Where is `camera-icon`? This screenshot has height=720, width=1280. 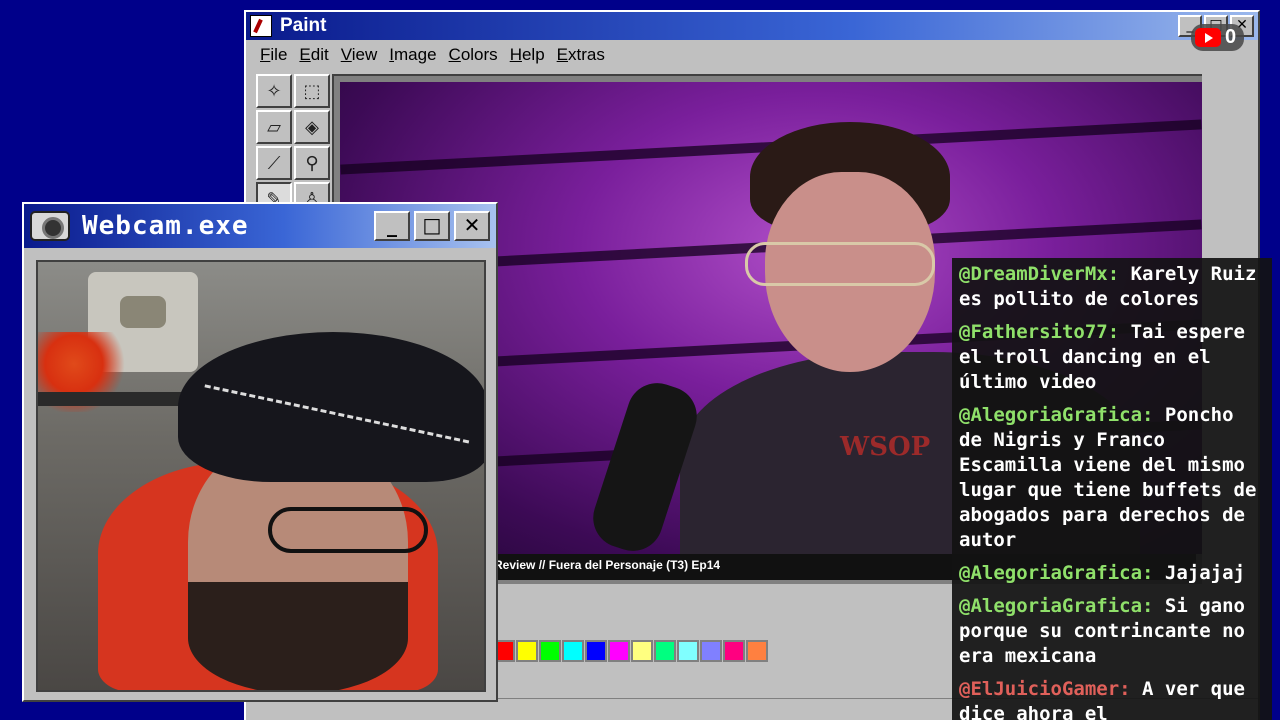 camera-icon is located at coordinates (50, 226).